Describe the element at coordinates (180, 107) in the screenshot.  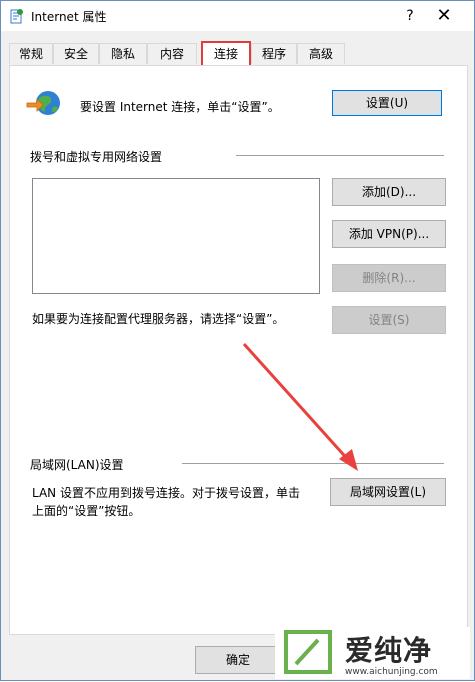
I see `setup-instruction: 要设置 Internet 连接，单击“设置”。` at that location.